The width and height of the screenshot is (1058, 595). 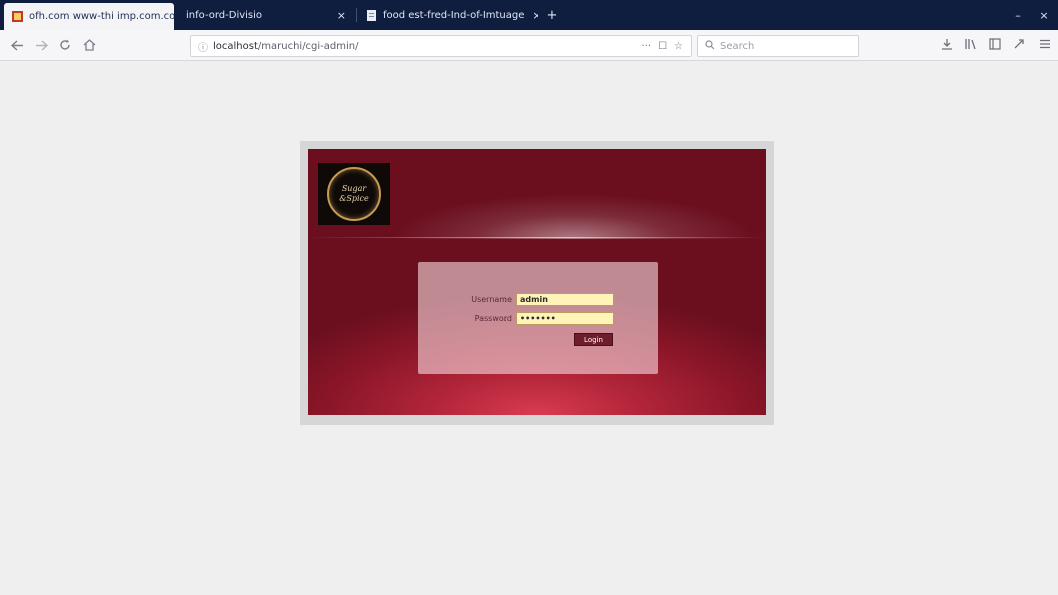 What do you see at coordinates (678, 46) in the screenshot?
I see `bookmark-star-icon: ☆` at bounding box center [678, 46].